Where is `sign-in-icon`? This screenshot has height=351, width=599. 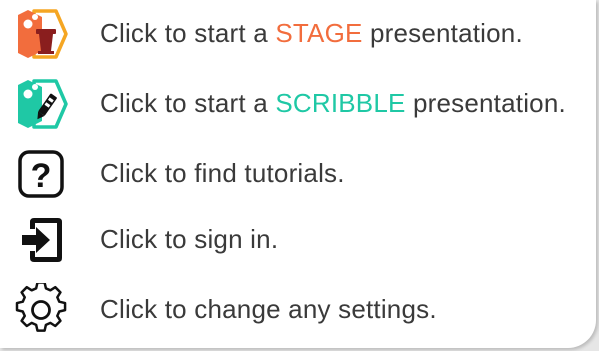
sign-in-icon is located at coordinates (41, 240).